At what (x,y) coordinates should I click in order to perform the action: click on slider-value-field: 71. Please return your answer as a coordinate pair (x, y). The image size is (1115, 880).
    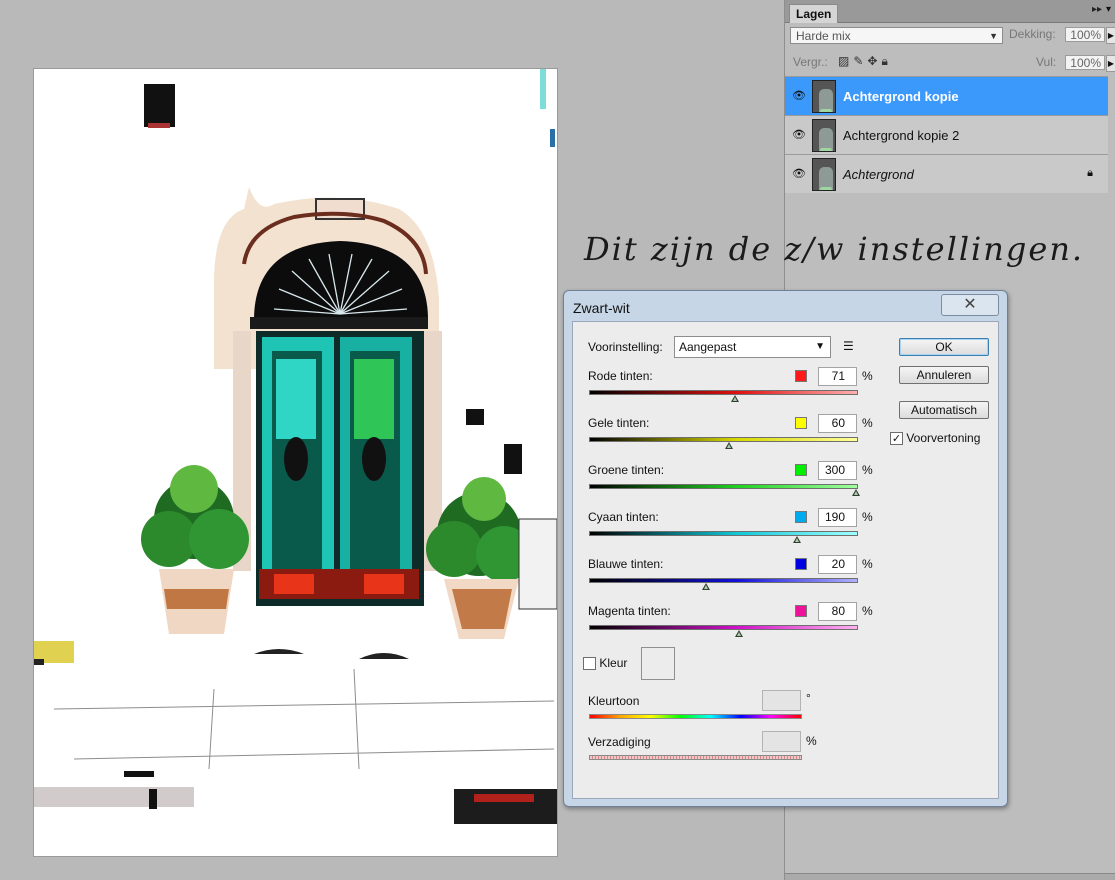
    Looking at the image, I should click on (837, 376).